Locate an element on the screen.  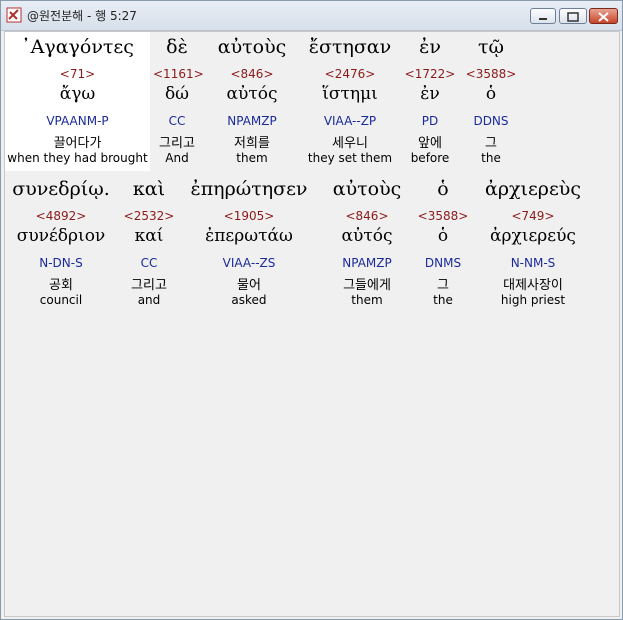
minimize-button is located at coordinates (543, 16).